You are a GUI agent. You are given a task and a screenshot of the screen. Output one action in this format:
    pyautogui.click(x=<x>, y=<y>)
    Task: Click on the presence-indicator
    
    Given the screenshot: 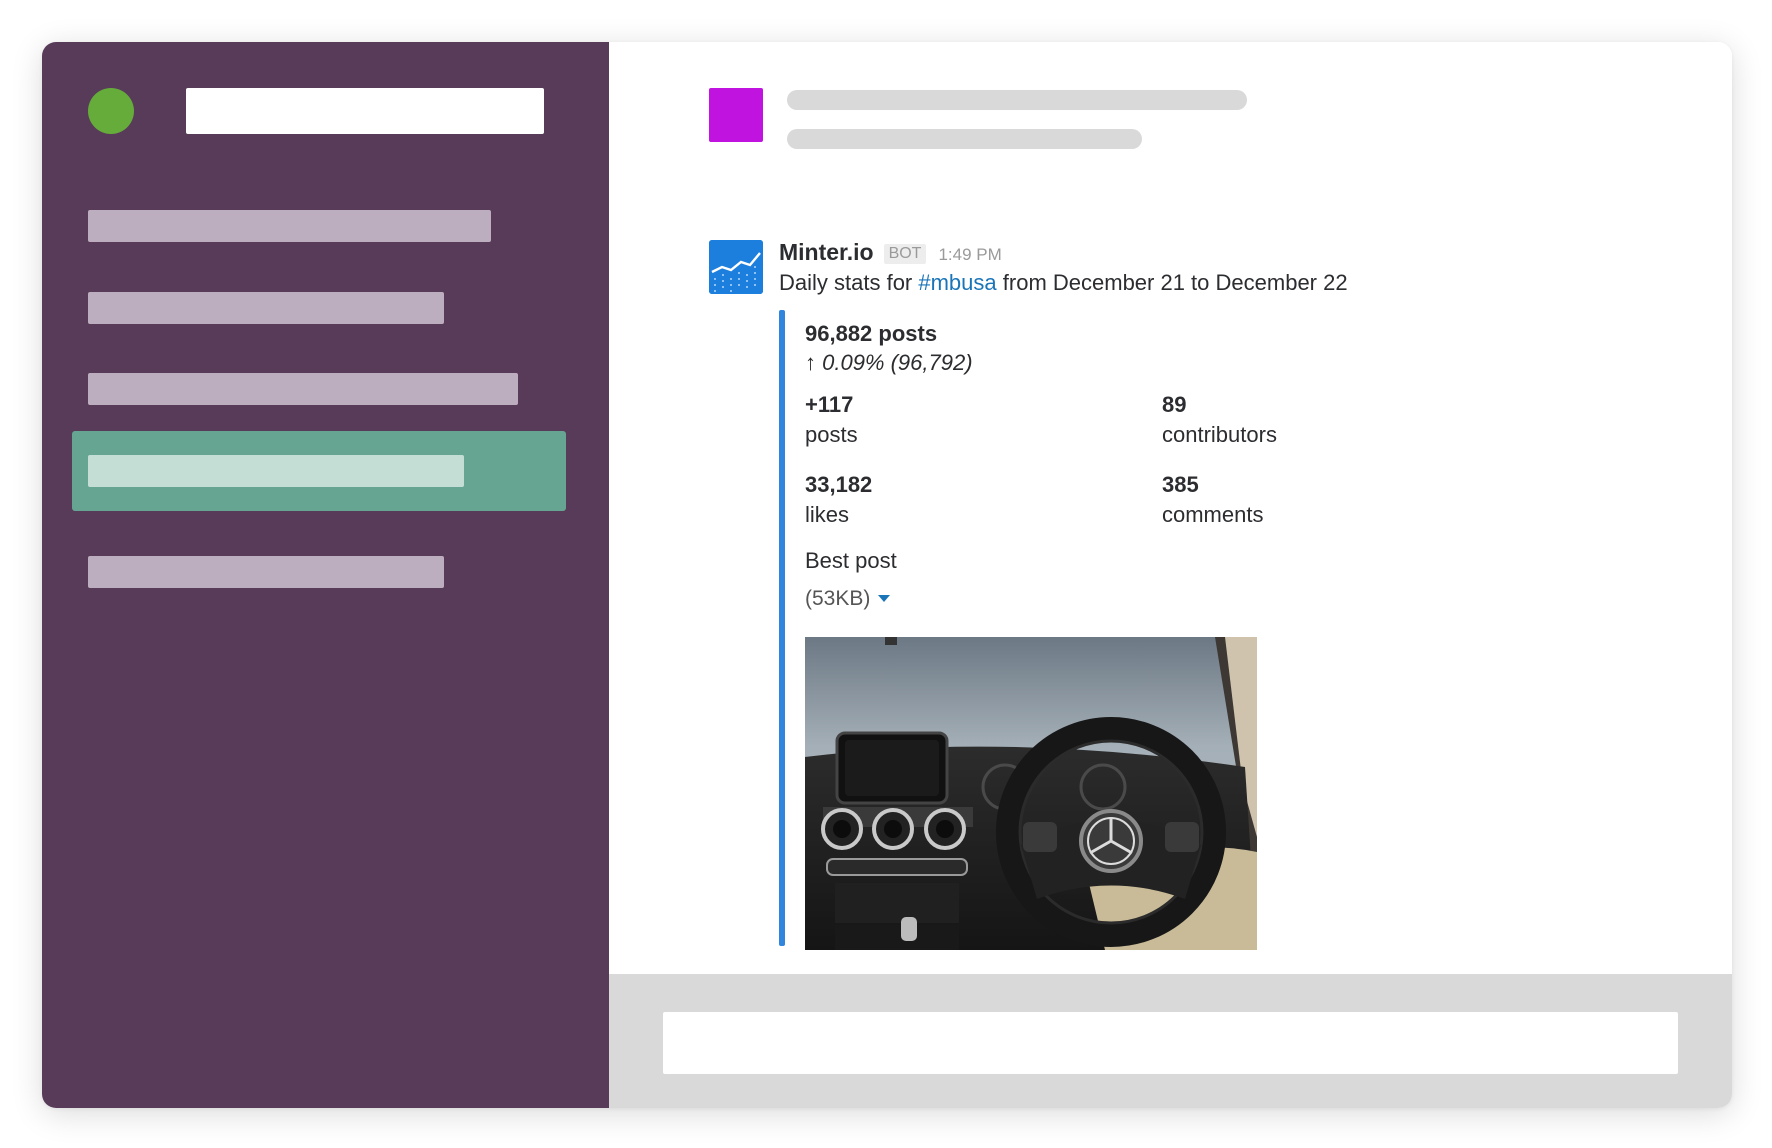 What is the action you would take?
    pyautogui.click(x=111, y=111)
    